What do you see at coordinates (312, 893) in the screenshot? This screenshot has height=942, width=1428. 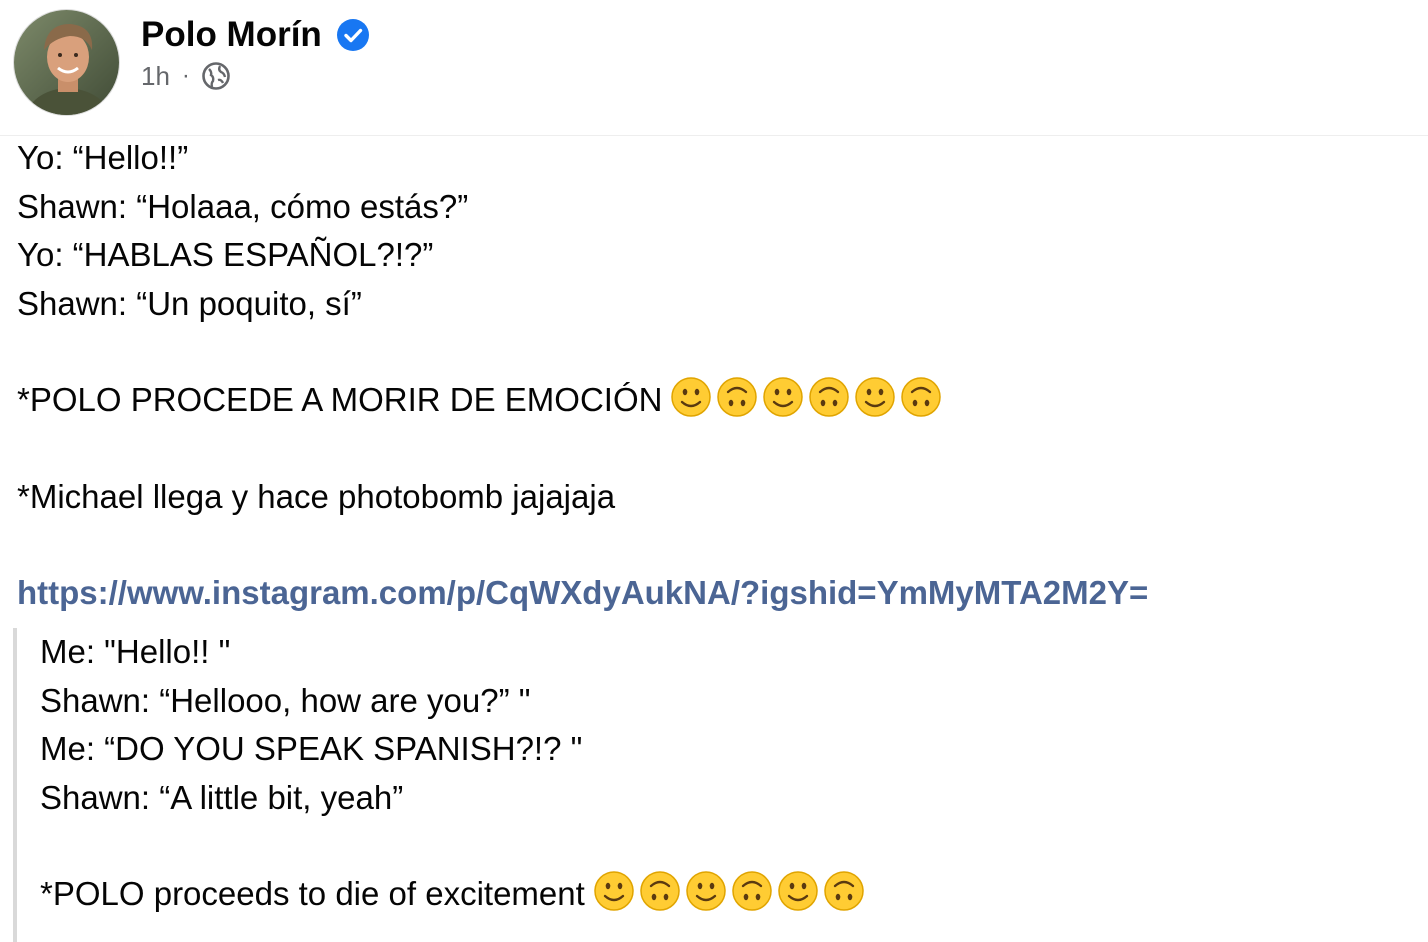 I see `quote-line-text: *POLO proceeds to die of excitement` at bounding box center [312, 893].